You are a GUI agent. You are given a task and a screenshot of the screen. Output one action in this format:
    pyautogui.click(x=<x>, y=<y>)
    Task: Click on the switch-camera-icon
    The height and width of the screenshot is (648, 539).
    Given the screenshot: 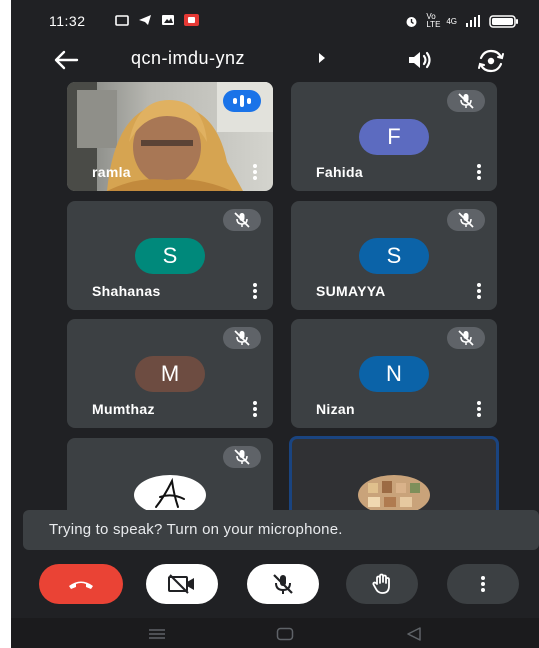 What is the action you would take?
    pyautogui.click(x=491, y=61)
    